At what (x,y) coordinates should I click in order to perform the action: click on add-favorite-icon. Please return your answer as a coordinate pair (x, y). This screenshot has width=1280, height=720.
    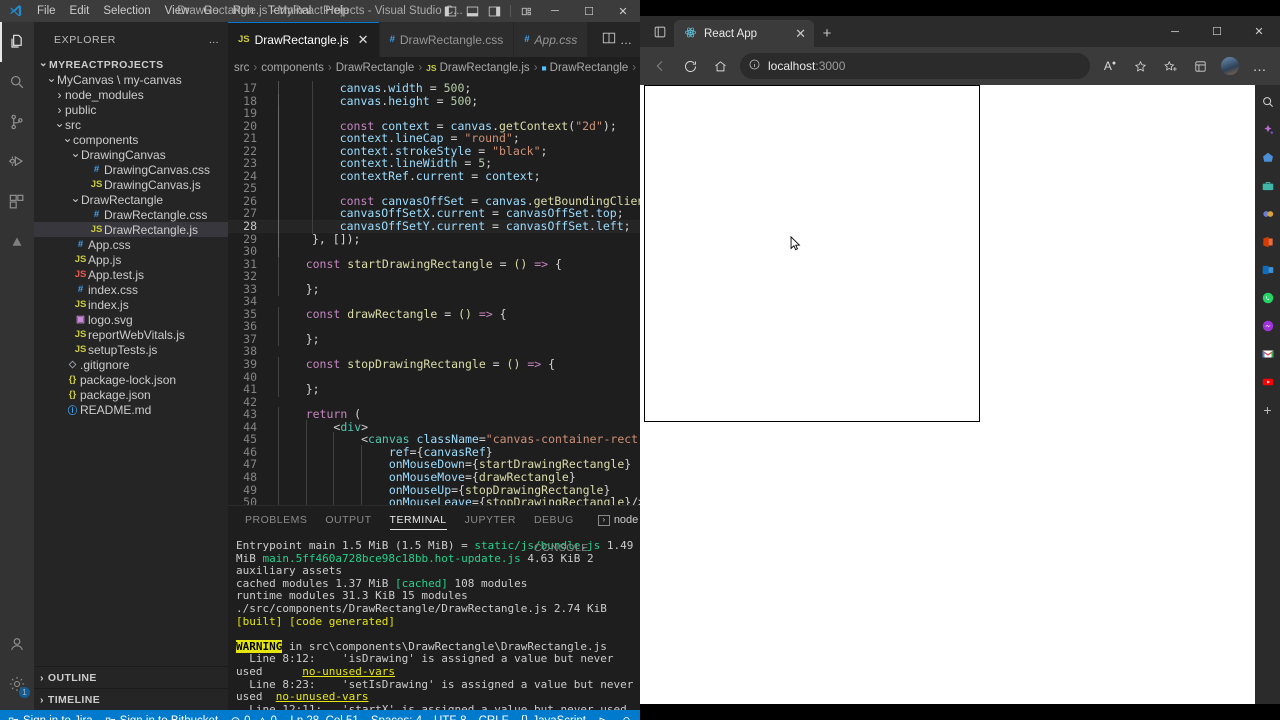
    Looking at the image, I should click on (1140, 66).